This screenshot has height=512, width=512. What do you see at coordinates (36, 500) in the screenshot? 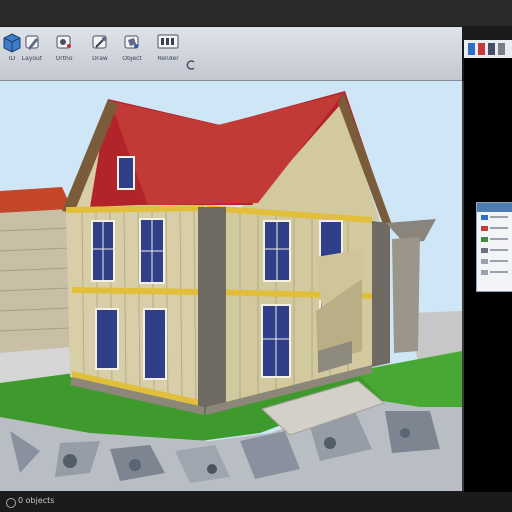
I see `status-text: 0 objects` at bounding box center [36, 500].